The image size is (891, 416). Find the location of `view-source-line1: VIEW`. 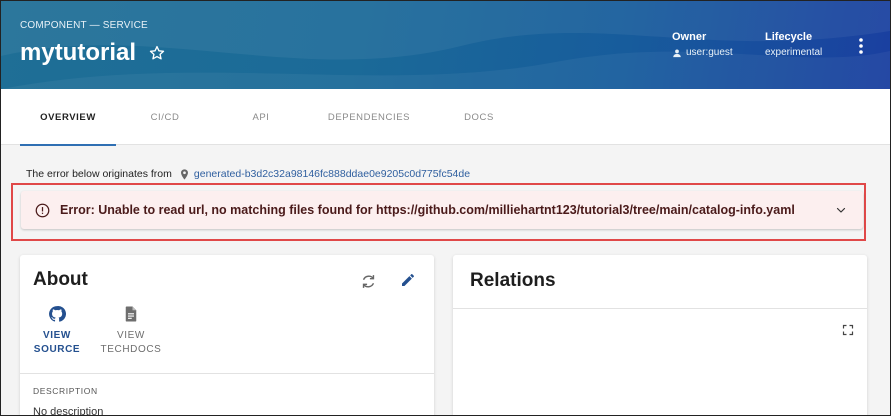

view-source-line1: VIEW is located at coordinates (57, 335).